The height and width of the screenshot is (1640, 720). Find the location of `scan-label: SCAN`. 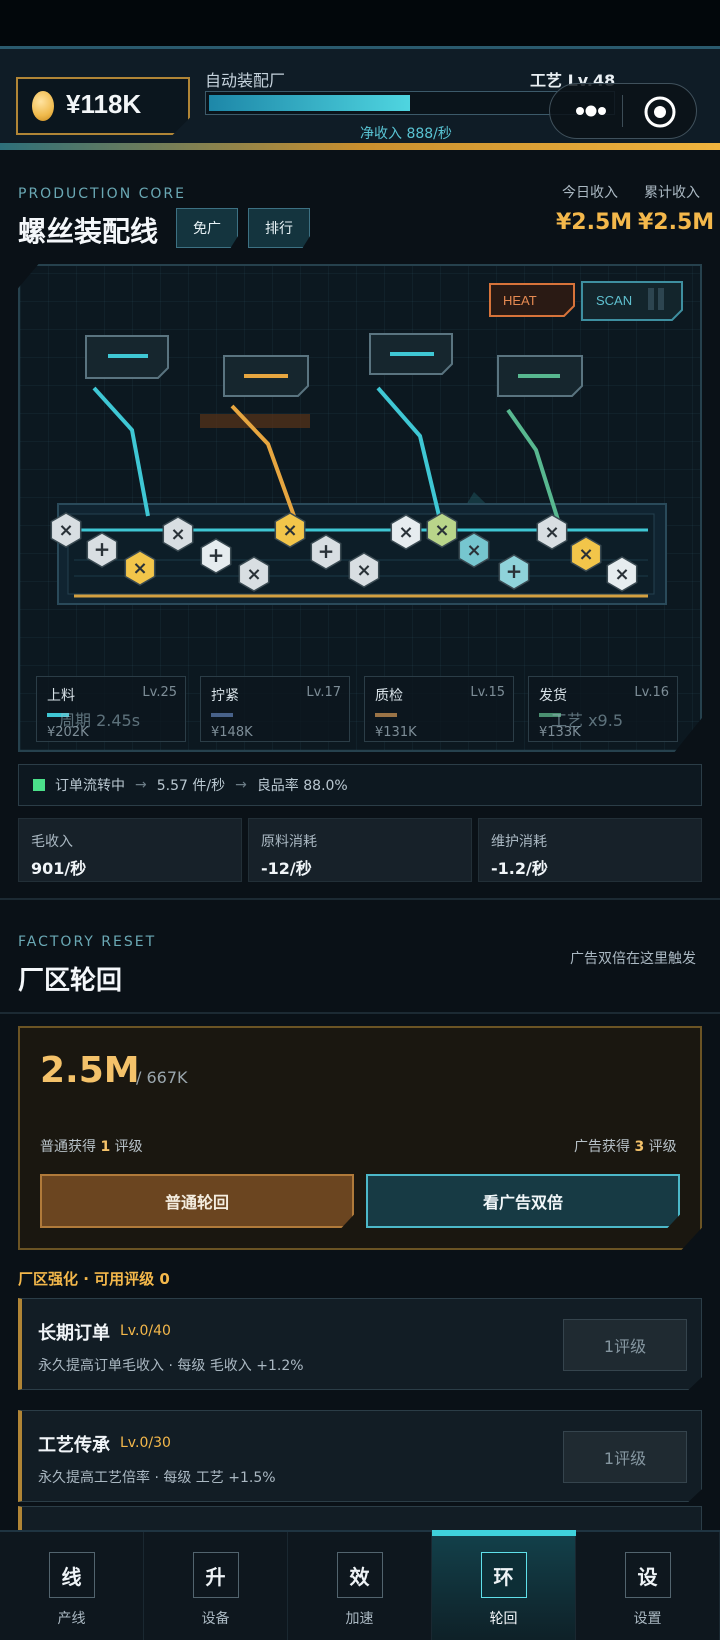

scan-label: SCAN is located at coordinates (614, 300).